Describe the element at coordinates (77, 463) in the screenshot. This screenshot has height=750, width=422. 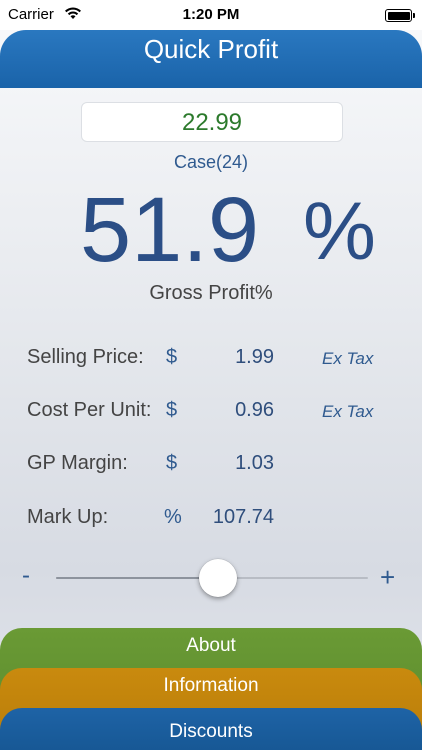
I see `gp-margin-label: GP Margin:` at that location.